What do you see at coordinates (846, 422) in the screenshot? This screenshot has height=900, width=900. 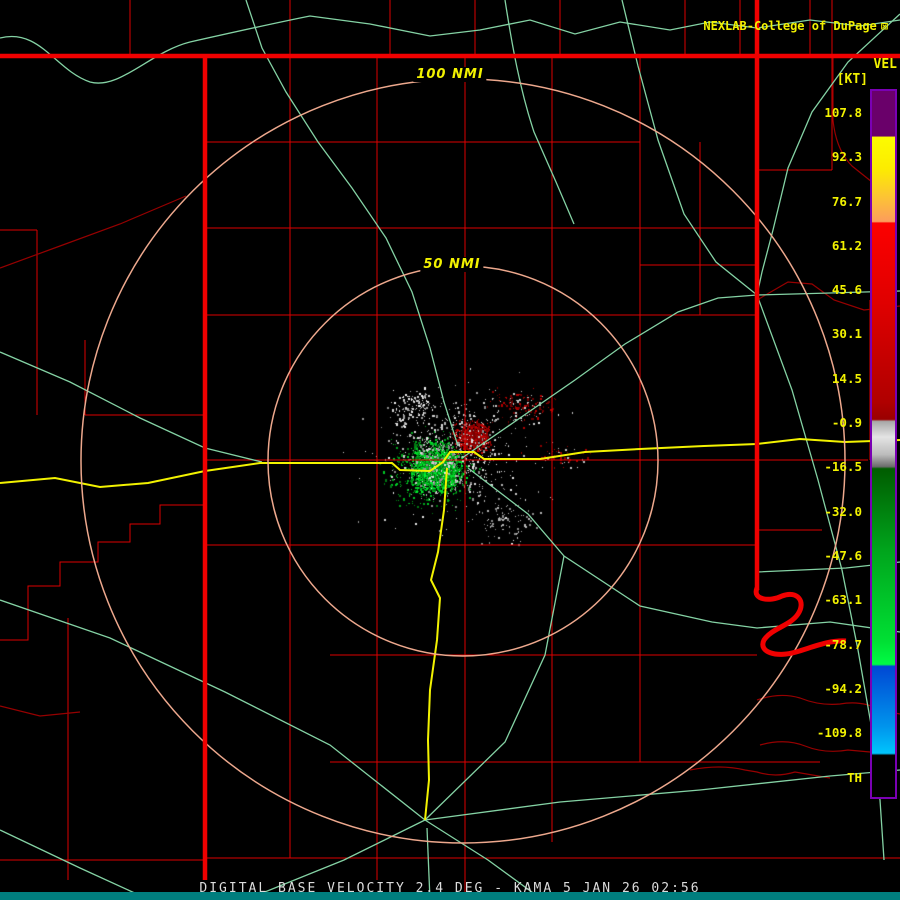 I see `colorbar-tick-label: -0.9` at bounding box center [846, 422].